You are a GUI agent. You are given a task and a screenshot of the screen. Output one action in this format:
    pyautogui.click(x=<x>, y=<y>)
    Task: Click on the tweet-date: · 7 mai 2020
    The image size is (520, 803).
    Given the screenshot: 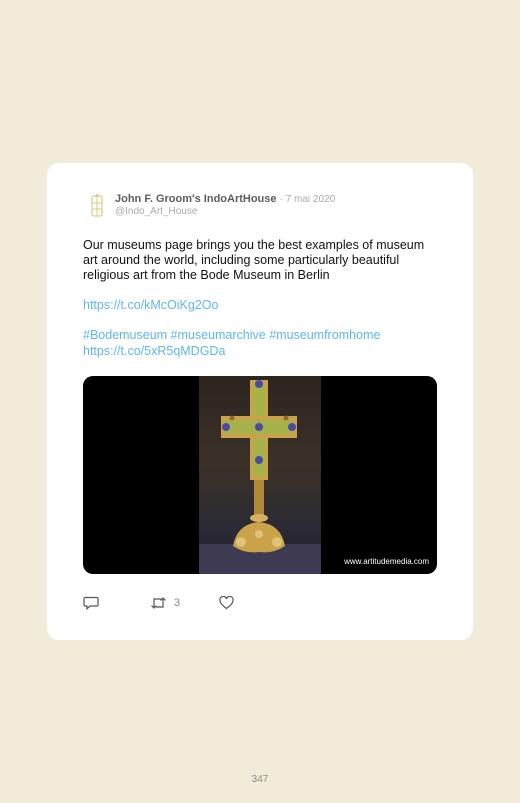 What is the action you would take?
    pyautogui.click(x=308, y=199)
    